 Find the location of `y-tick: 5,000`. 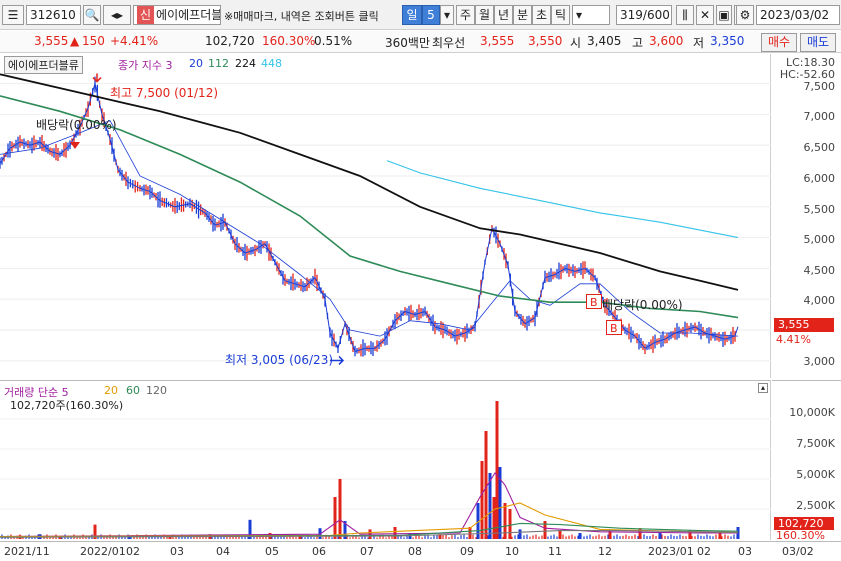

y-tick: 5,000 is located at coordinates (819, 239).